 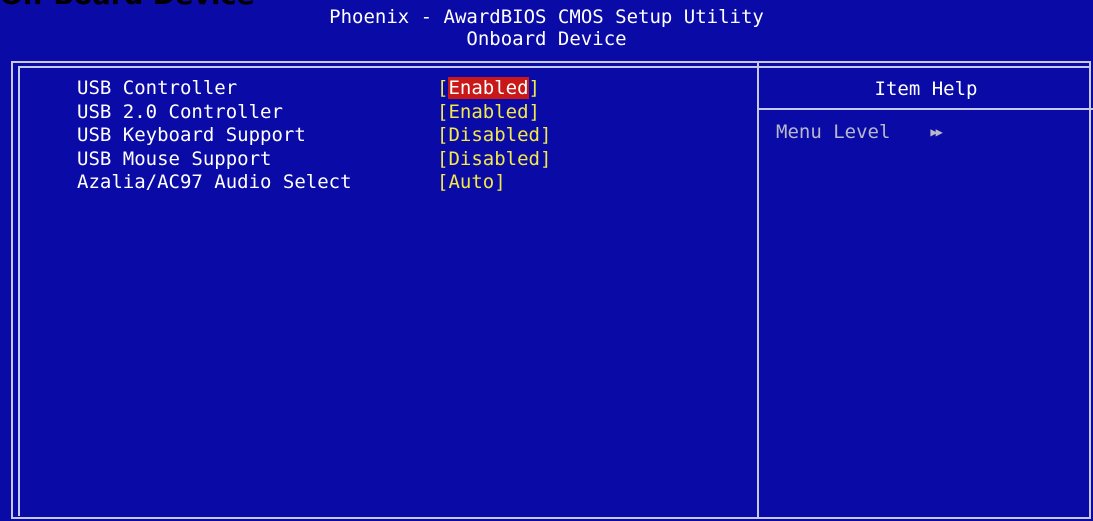 I want to click on menu-level: Menu Level ▶▶, so click(x=859, y=132).